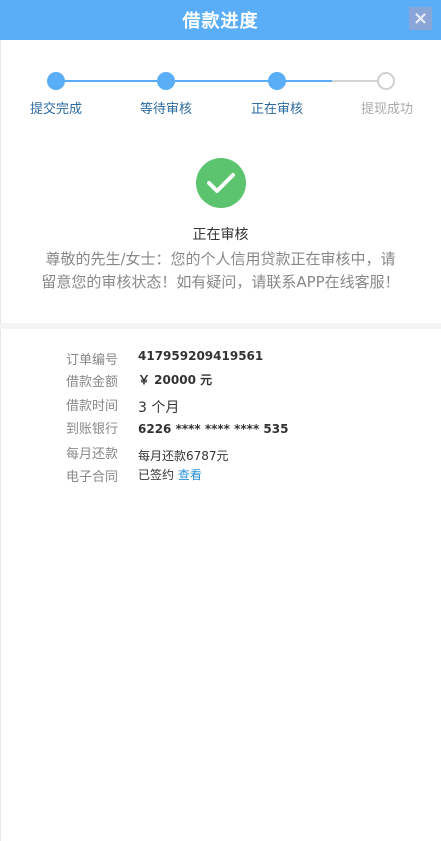  What do you see at coordinates (220, 183) in the screenshot?
I see `check-icon` at bounding box center [220, 183].